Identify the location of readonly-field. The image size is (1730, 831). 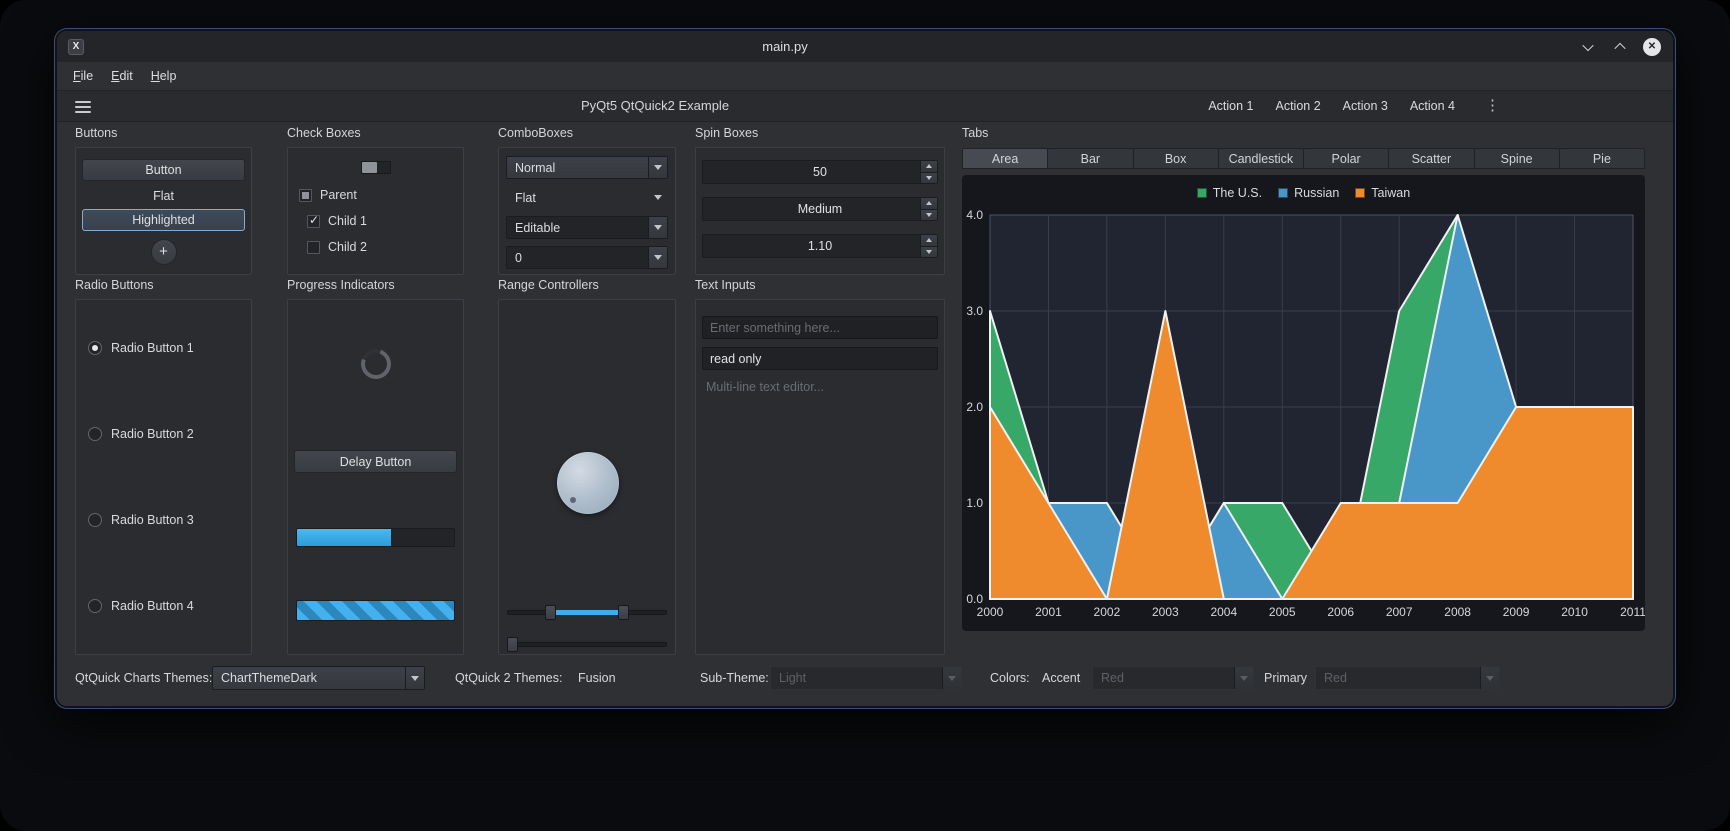
(820, 358).